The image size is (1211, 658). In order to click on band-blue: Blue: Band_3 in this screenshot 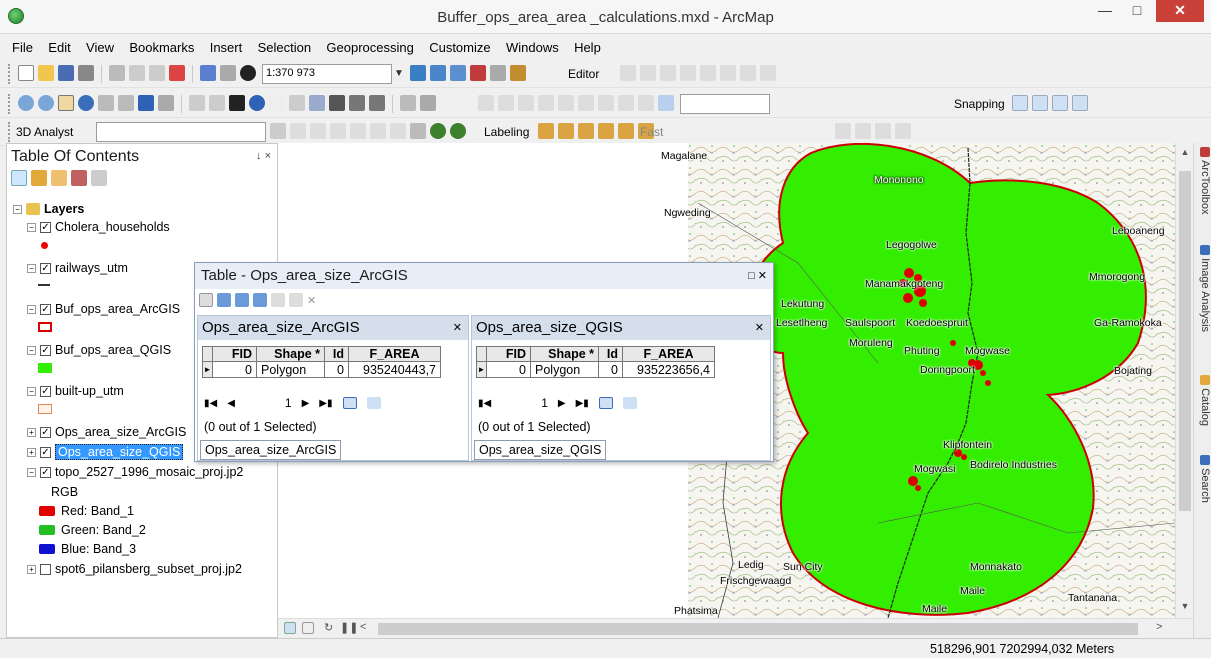, I will do `click(87, 549)`.